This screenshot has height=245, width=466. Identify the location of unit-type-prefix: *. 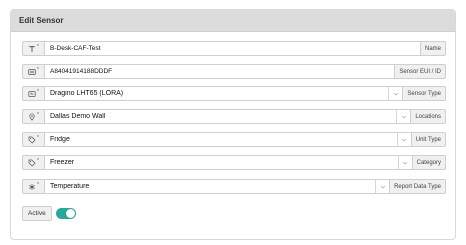
(33, 139).